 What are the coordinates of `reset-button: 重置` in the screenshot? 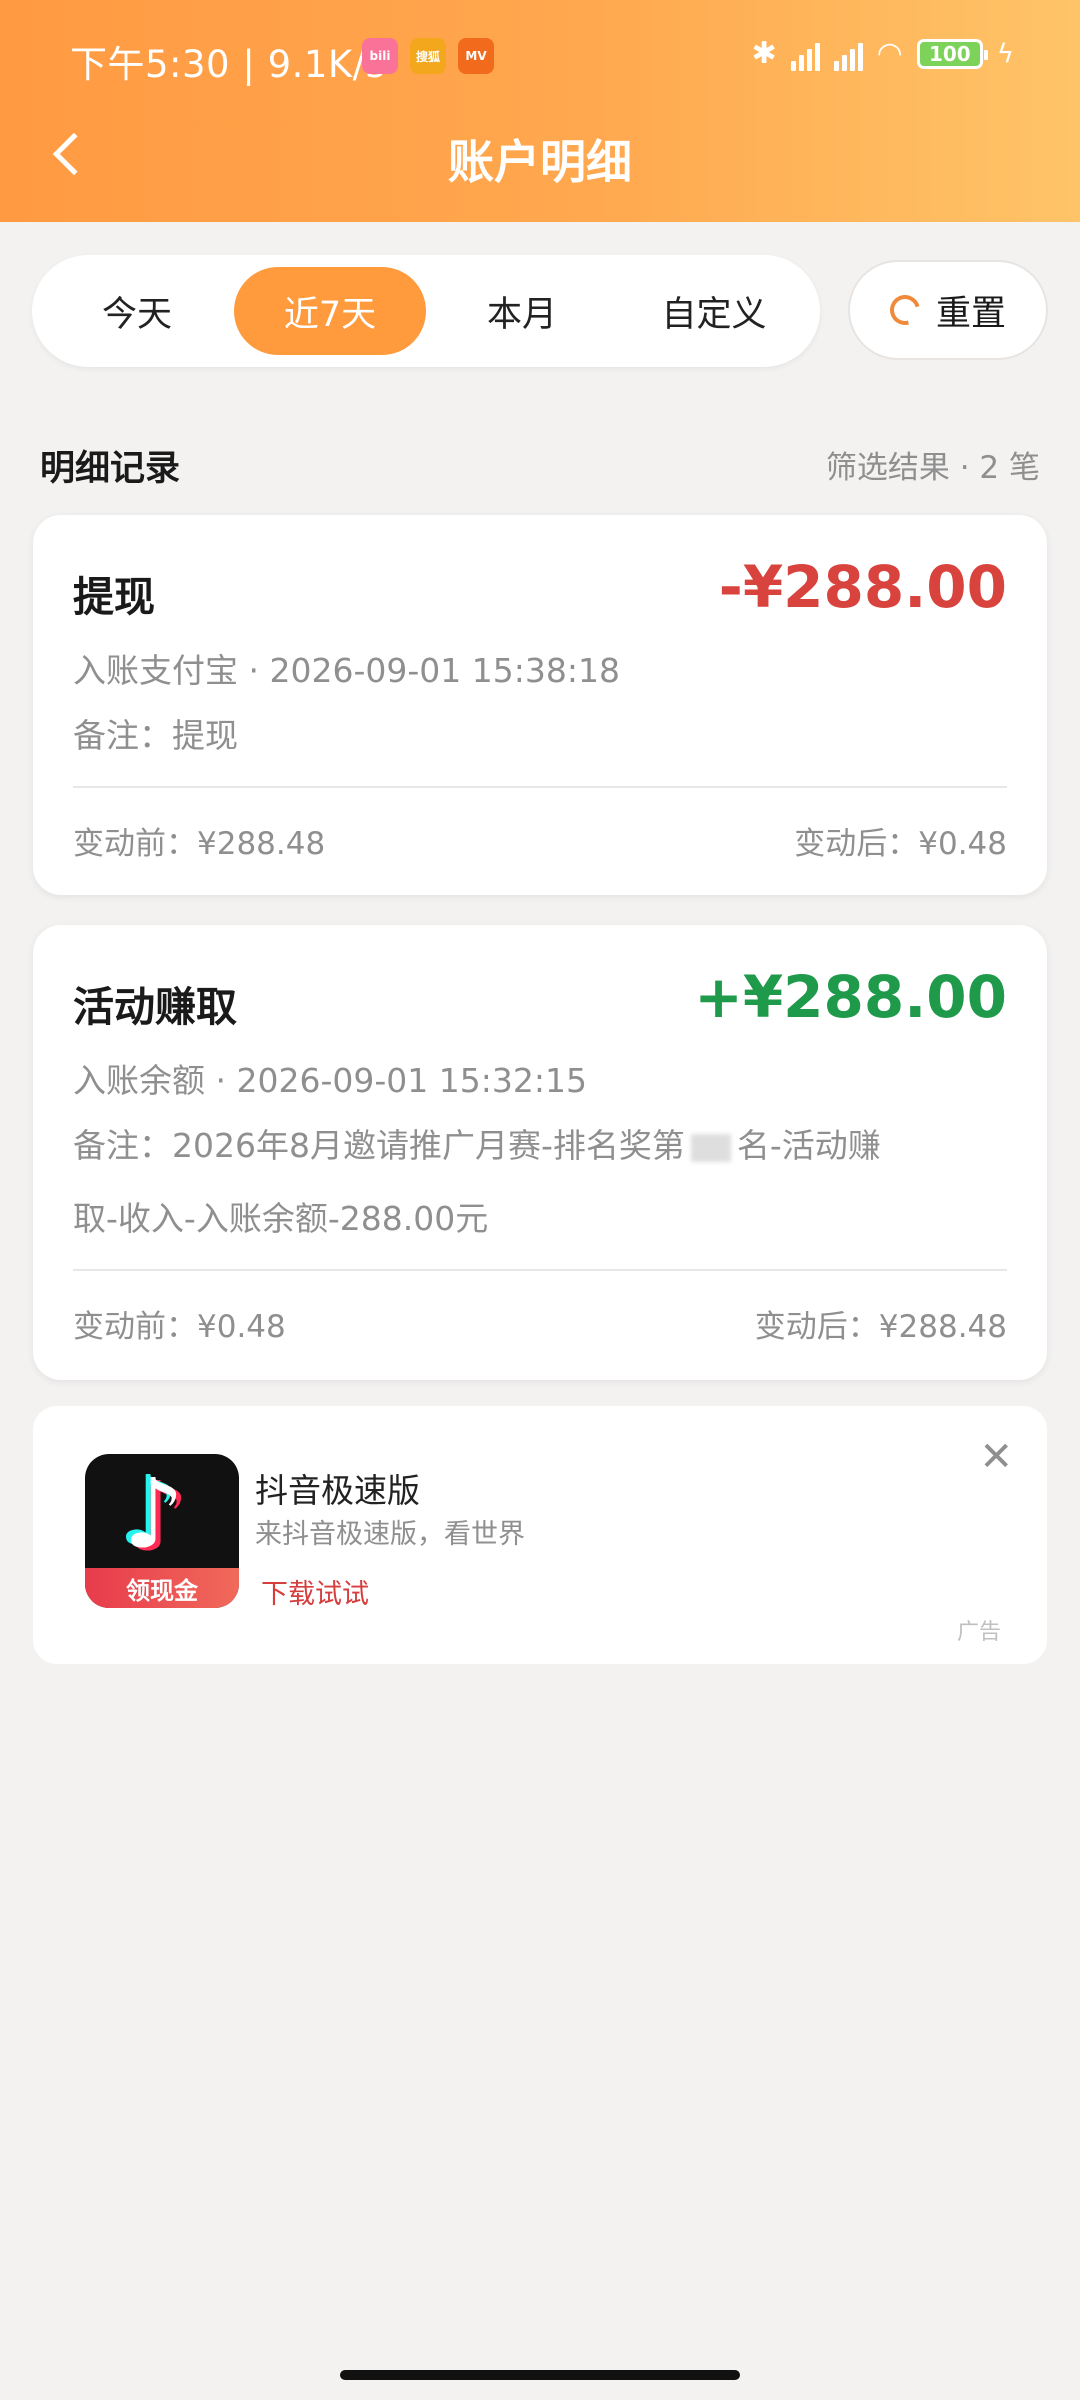 It's located at (948, 310).